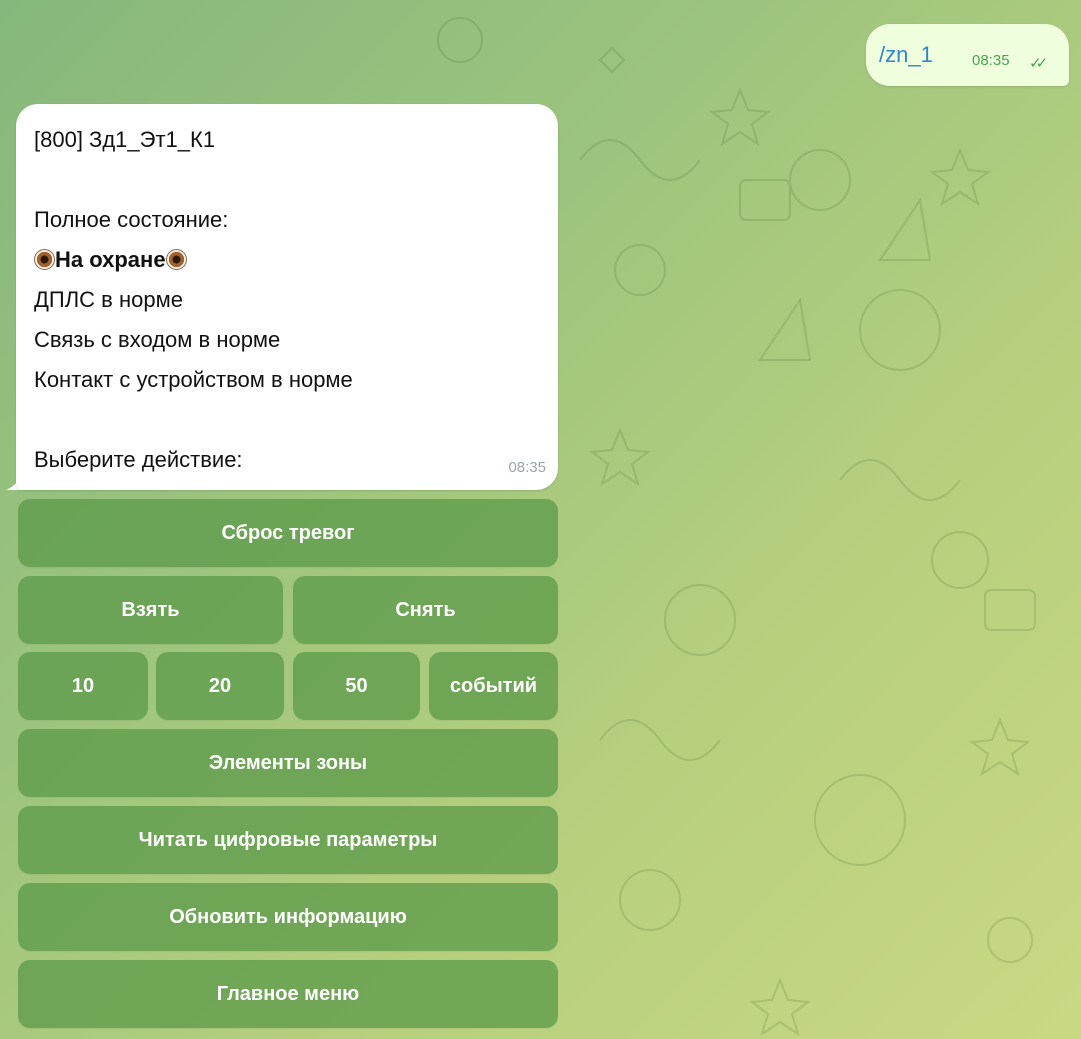 The height and width of the screenshot is (1039, 1081). Describe the element at coordinates (493, 686) in the screenshot. I see `events-button: событий` at that location.